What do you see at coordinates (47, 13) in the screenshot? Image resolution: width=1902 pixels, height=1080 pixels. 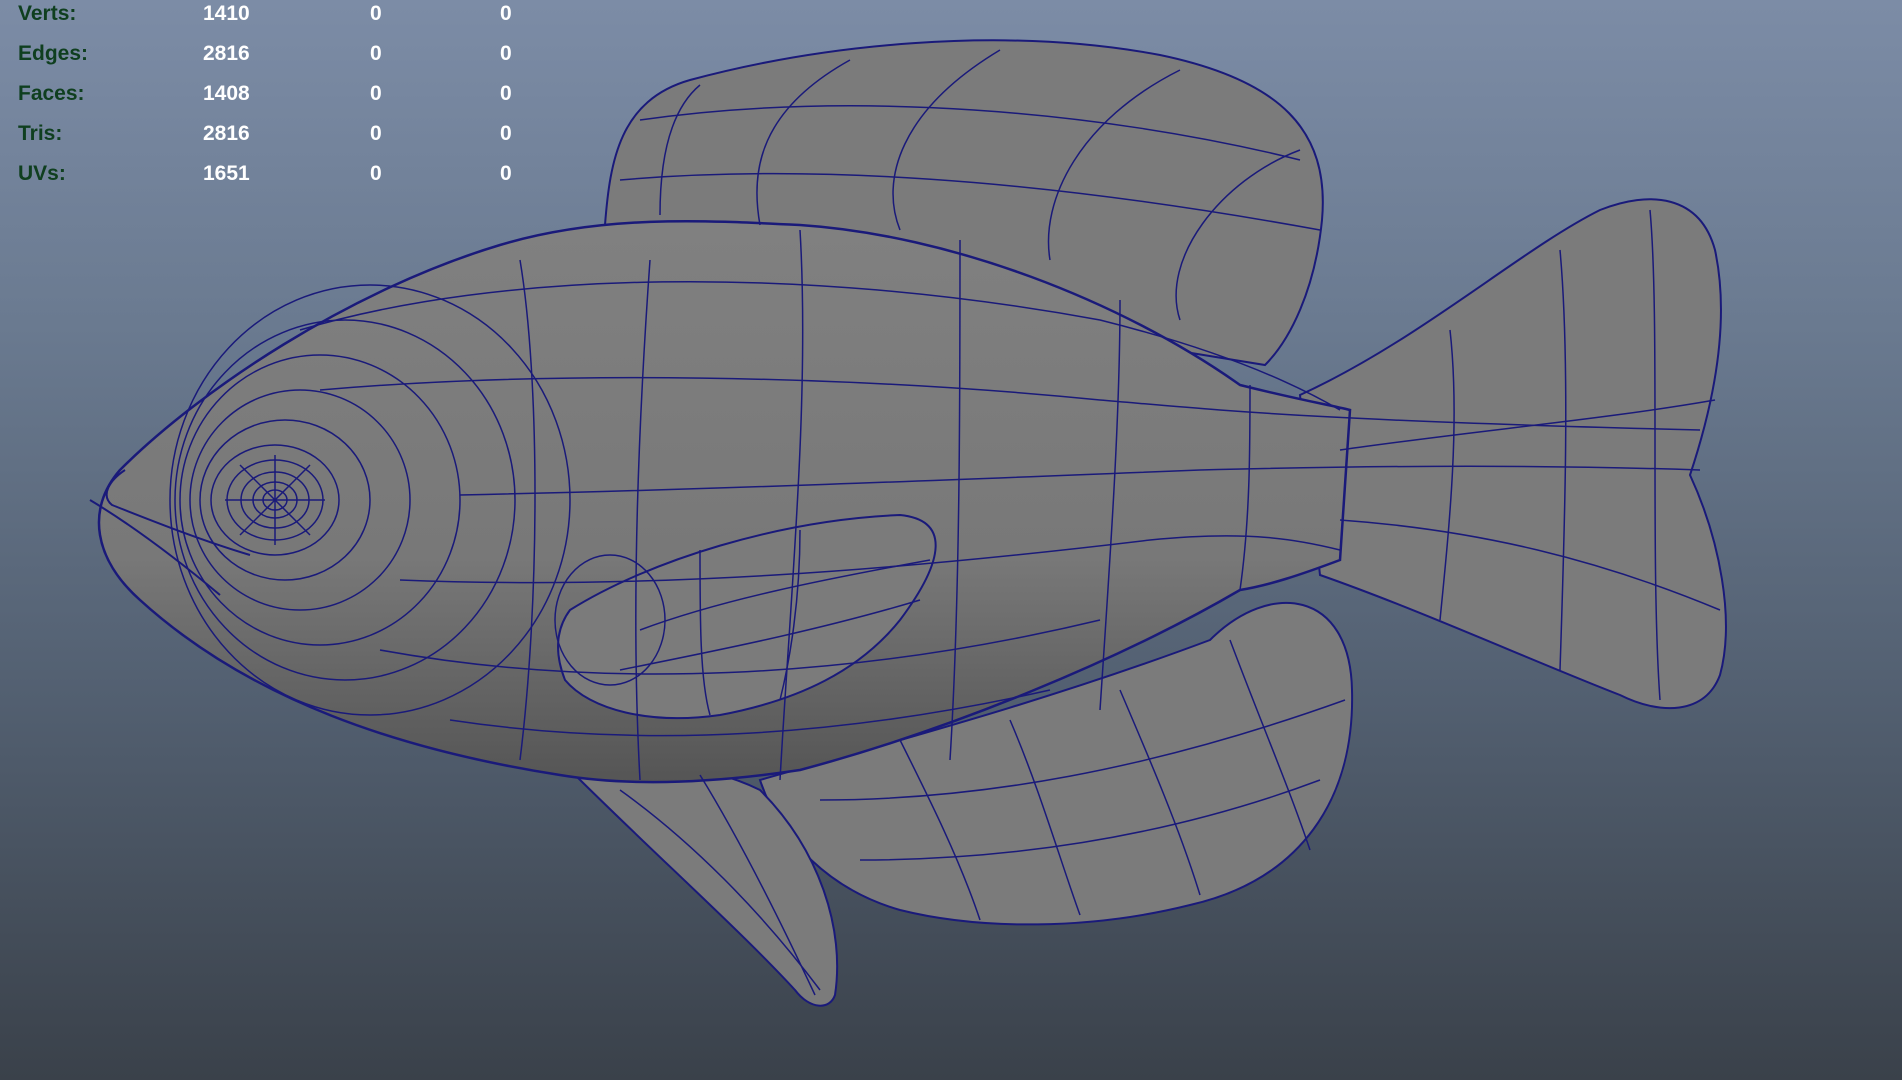 I see `hud-label: Verts:` at bounding box center [47, 13].